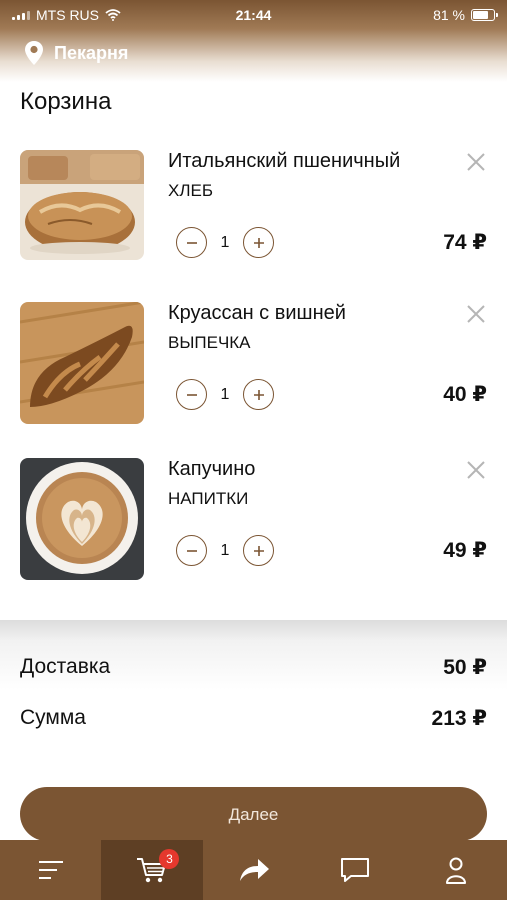 This screenshot has height=900, width=507. I want to click on bottom-tab-bar: 3, so click(253, 870).